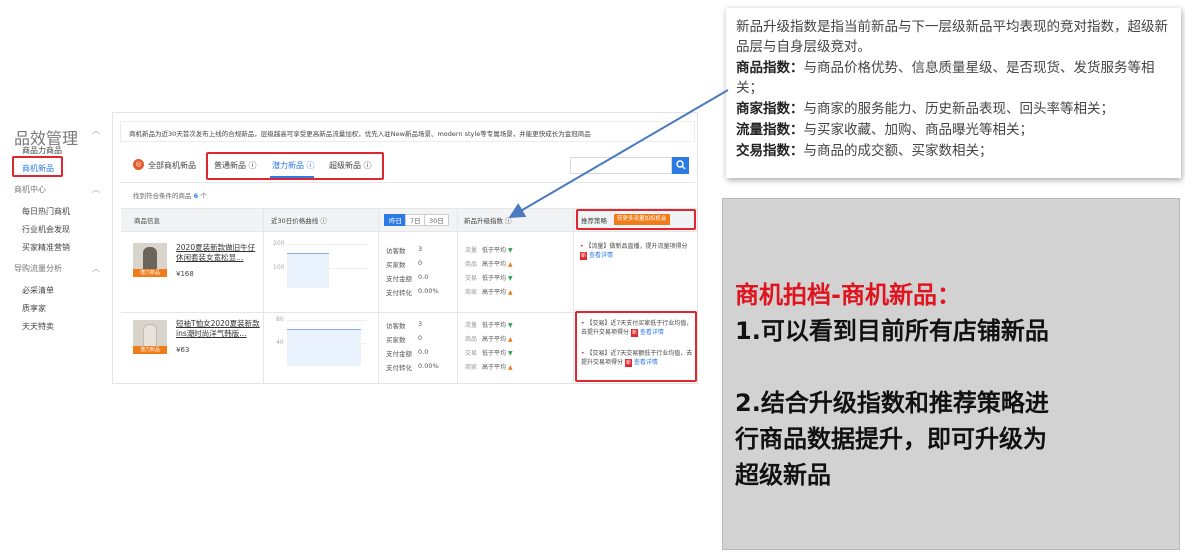 This screenshot has height=556, width=1185. What do you see at coordinates (436, 220) in the screenshot?
I see `period-30d: 30日` at bounding box center [436, 220].